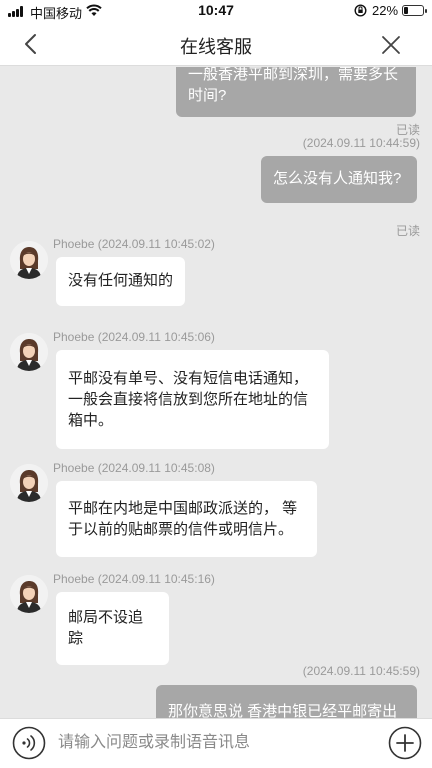 The width and height of the screenshot is (432, 768). Describe the element at coordinates (361, 671) in the screenshot. I see `message-timestamp: (2024.09.11 10:45:59)` at that location.